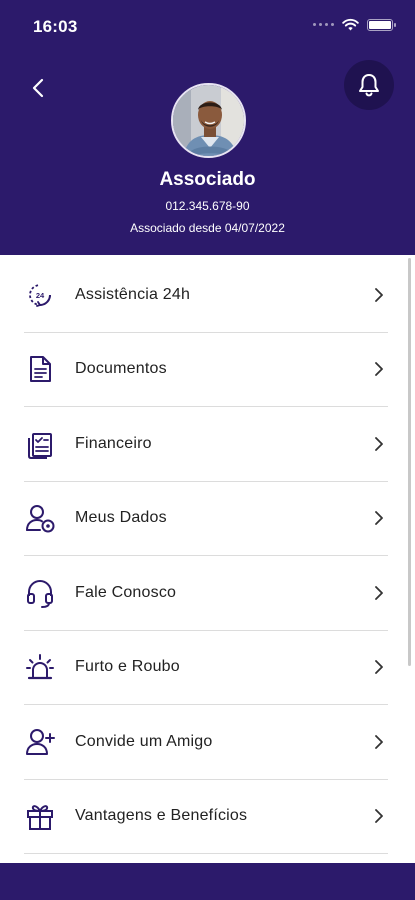  What do you see at coordinates (206, 370) in the screenshot?
I see `menu-item-documentos: Documentos` at bounding box center [206, 370].